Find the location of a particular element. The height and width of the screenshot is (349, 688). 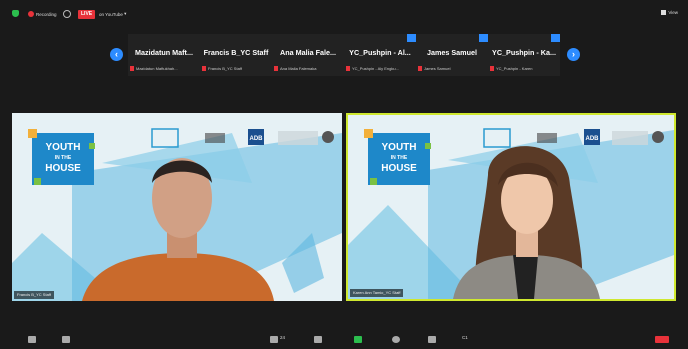

meeting-top-bar: Recording LIVE on YouTube ▾ View is located at coordinates (344, 11).